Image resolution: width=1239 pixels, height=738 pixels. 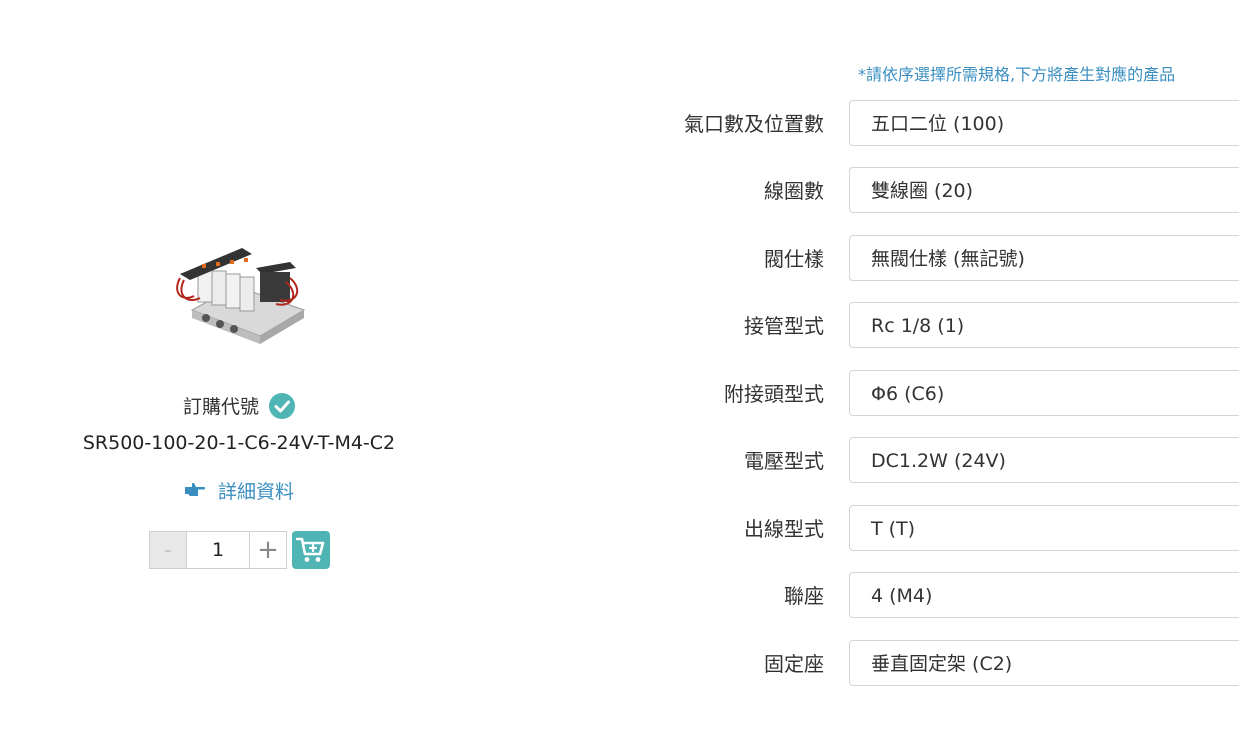 I want to click on spec-row: 附接頭型式 Φ6 (C6), so click(x=919, y=394).